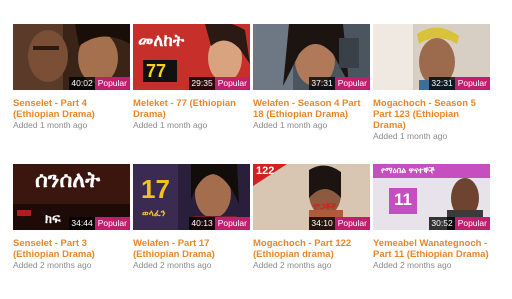  I want to click on thumbnail-show-title: የማዕበል ዋናተኞች, so click(408, 170).